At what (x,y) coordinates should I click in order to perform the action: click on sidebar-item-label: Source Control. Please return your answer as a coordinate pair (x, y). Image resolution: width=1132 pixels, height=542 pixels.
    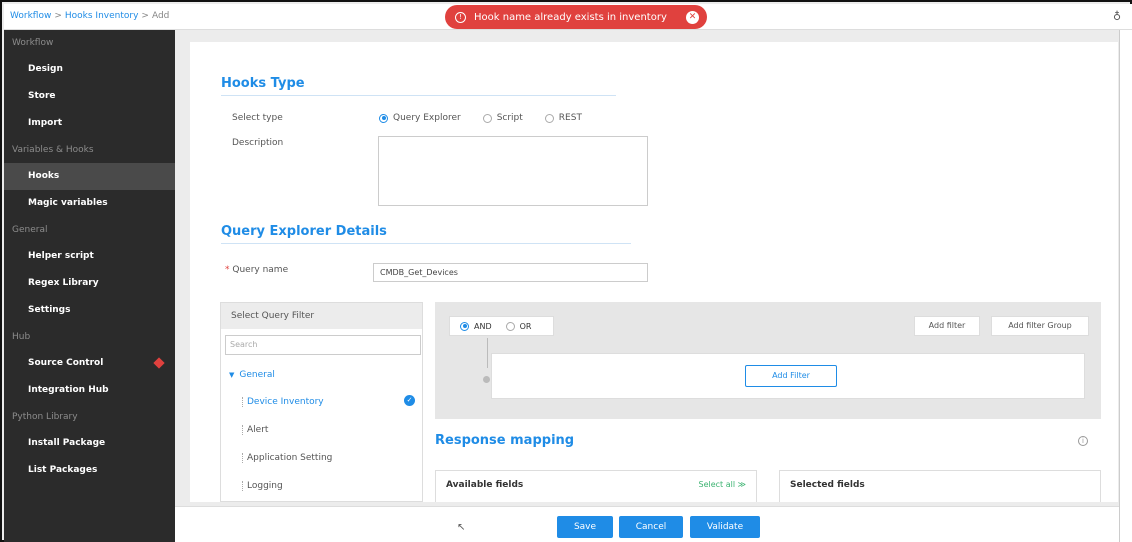
    Looking at the image, I should click on (66, 363).